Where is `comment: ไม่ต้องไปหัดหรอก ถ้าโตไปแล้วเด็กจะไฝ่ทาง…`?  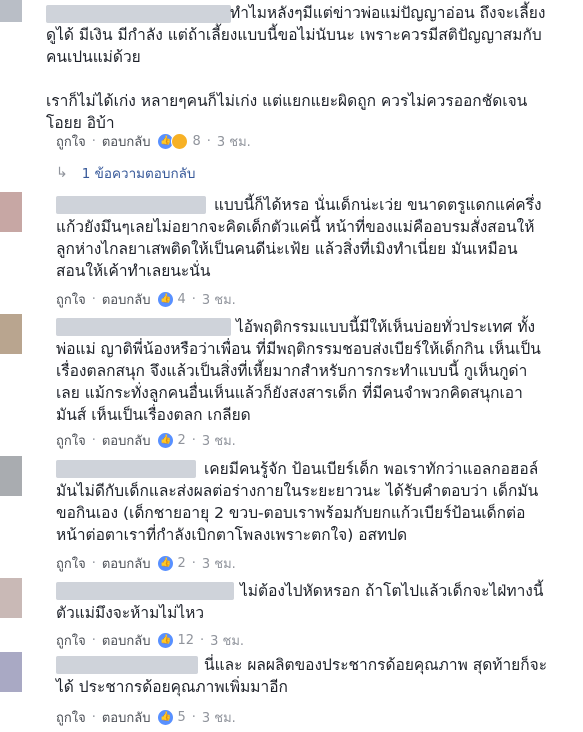
comment: ไม่ต้องไปหัดหรอก ถ้าโตไปแล้วเด็กจะไฝ่ทาง… is located at coordinates (291, 614).